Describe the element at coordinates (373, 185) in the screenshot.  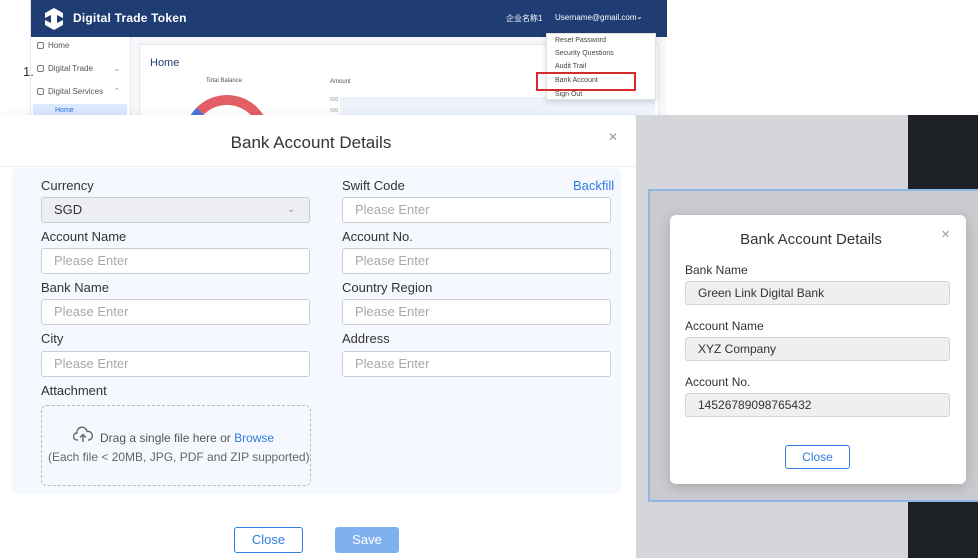
I see `swift-code-label: Swift Code` at that location.